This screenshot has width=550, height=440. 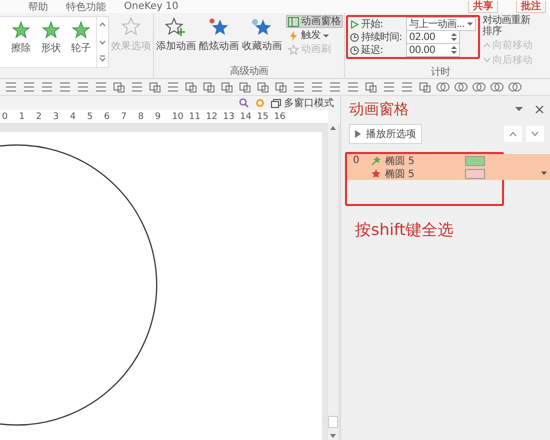 What do you see at coordinates (246, 117) in the screenshot?
I see `ruler-number: 14` at bounding box center [246, 117].